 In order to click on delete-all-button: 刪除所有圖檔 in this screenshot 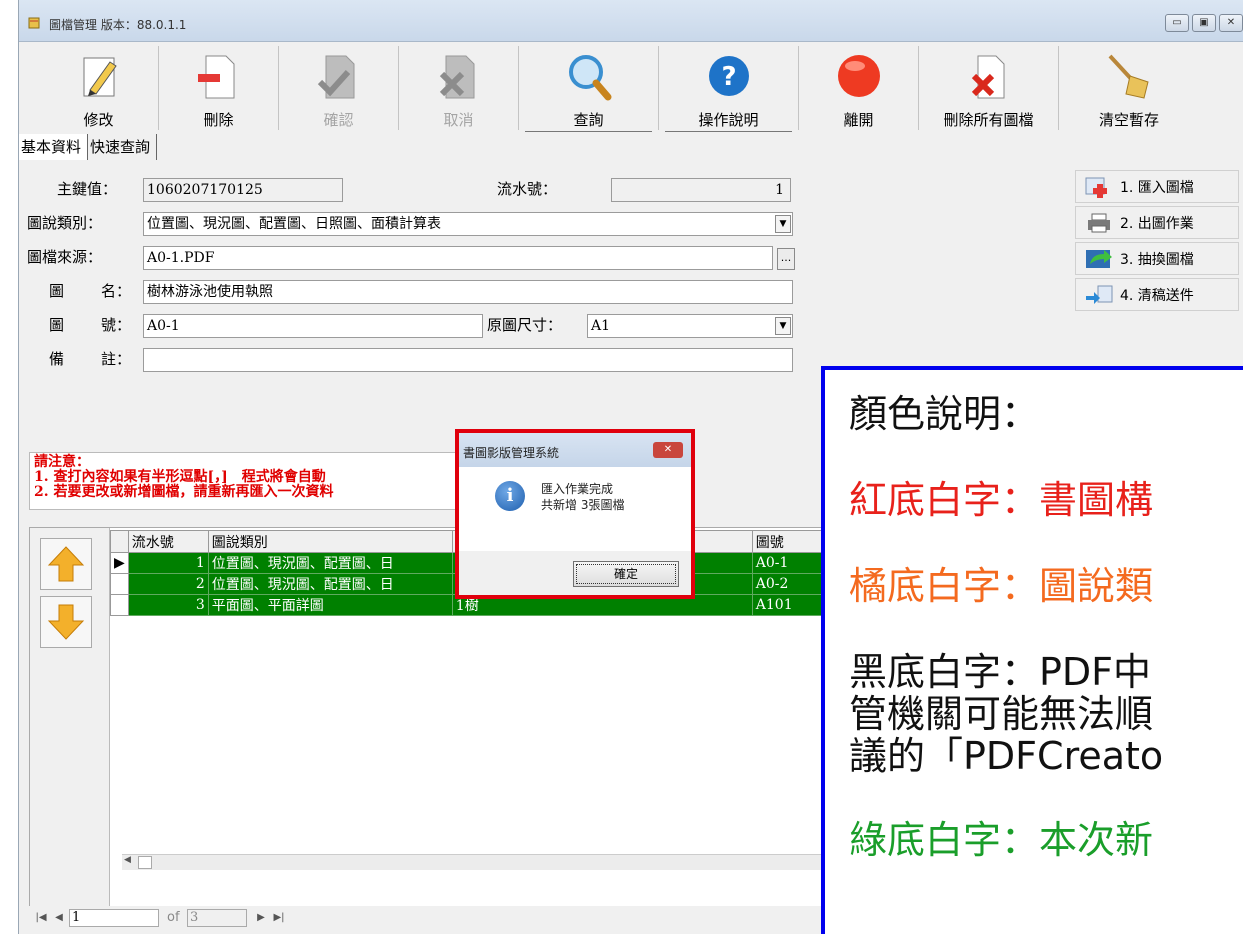, I will do `click(989, 88)`.